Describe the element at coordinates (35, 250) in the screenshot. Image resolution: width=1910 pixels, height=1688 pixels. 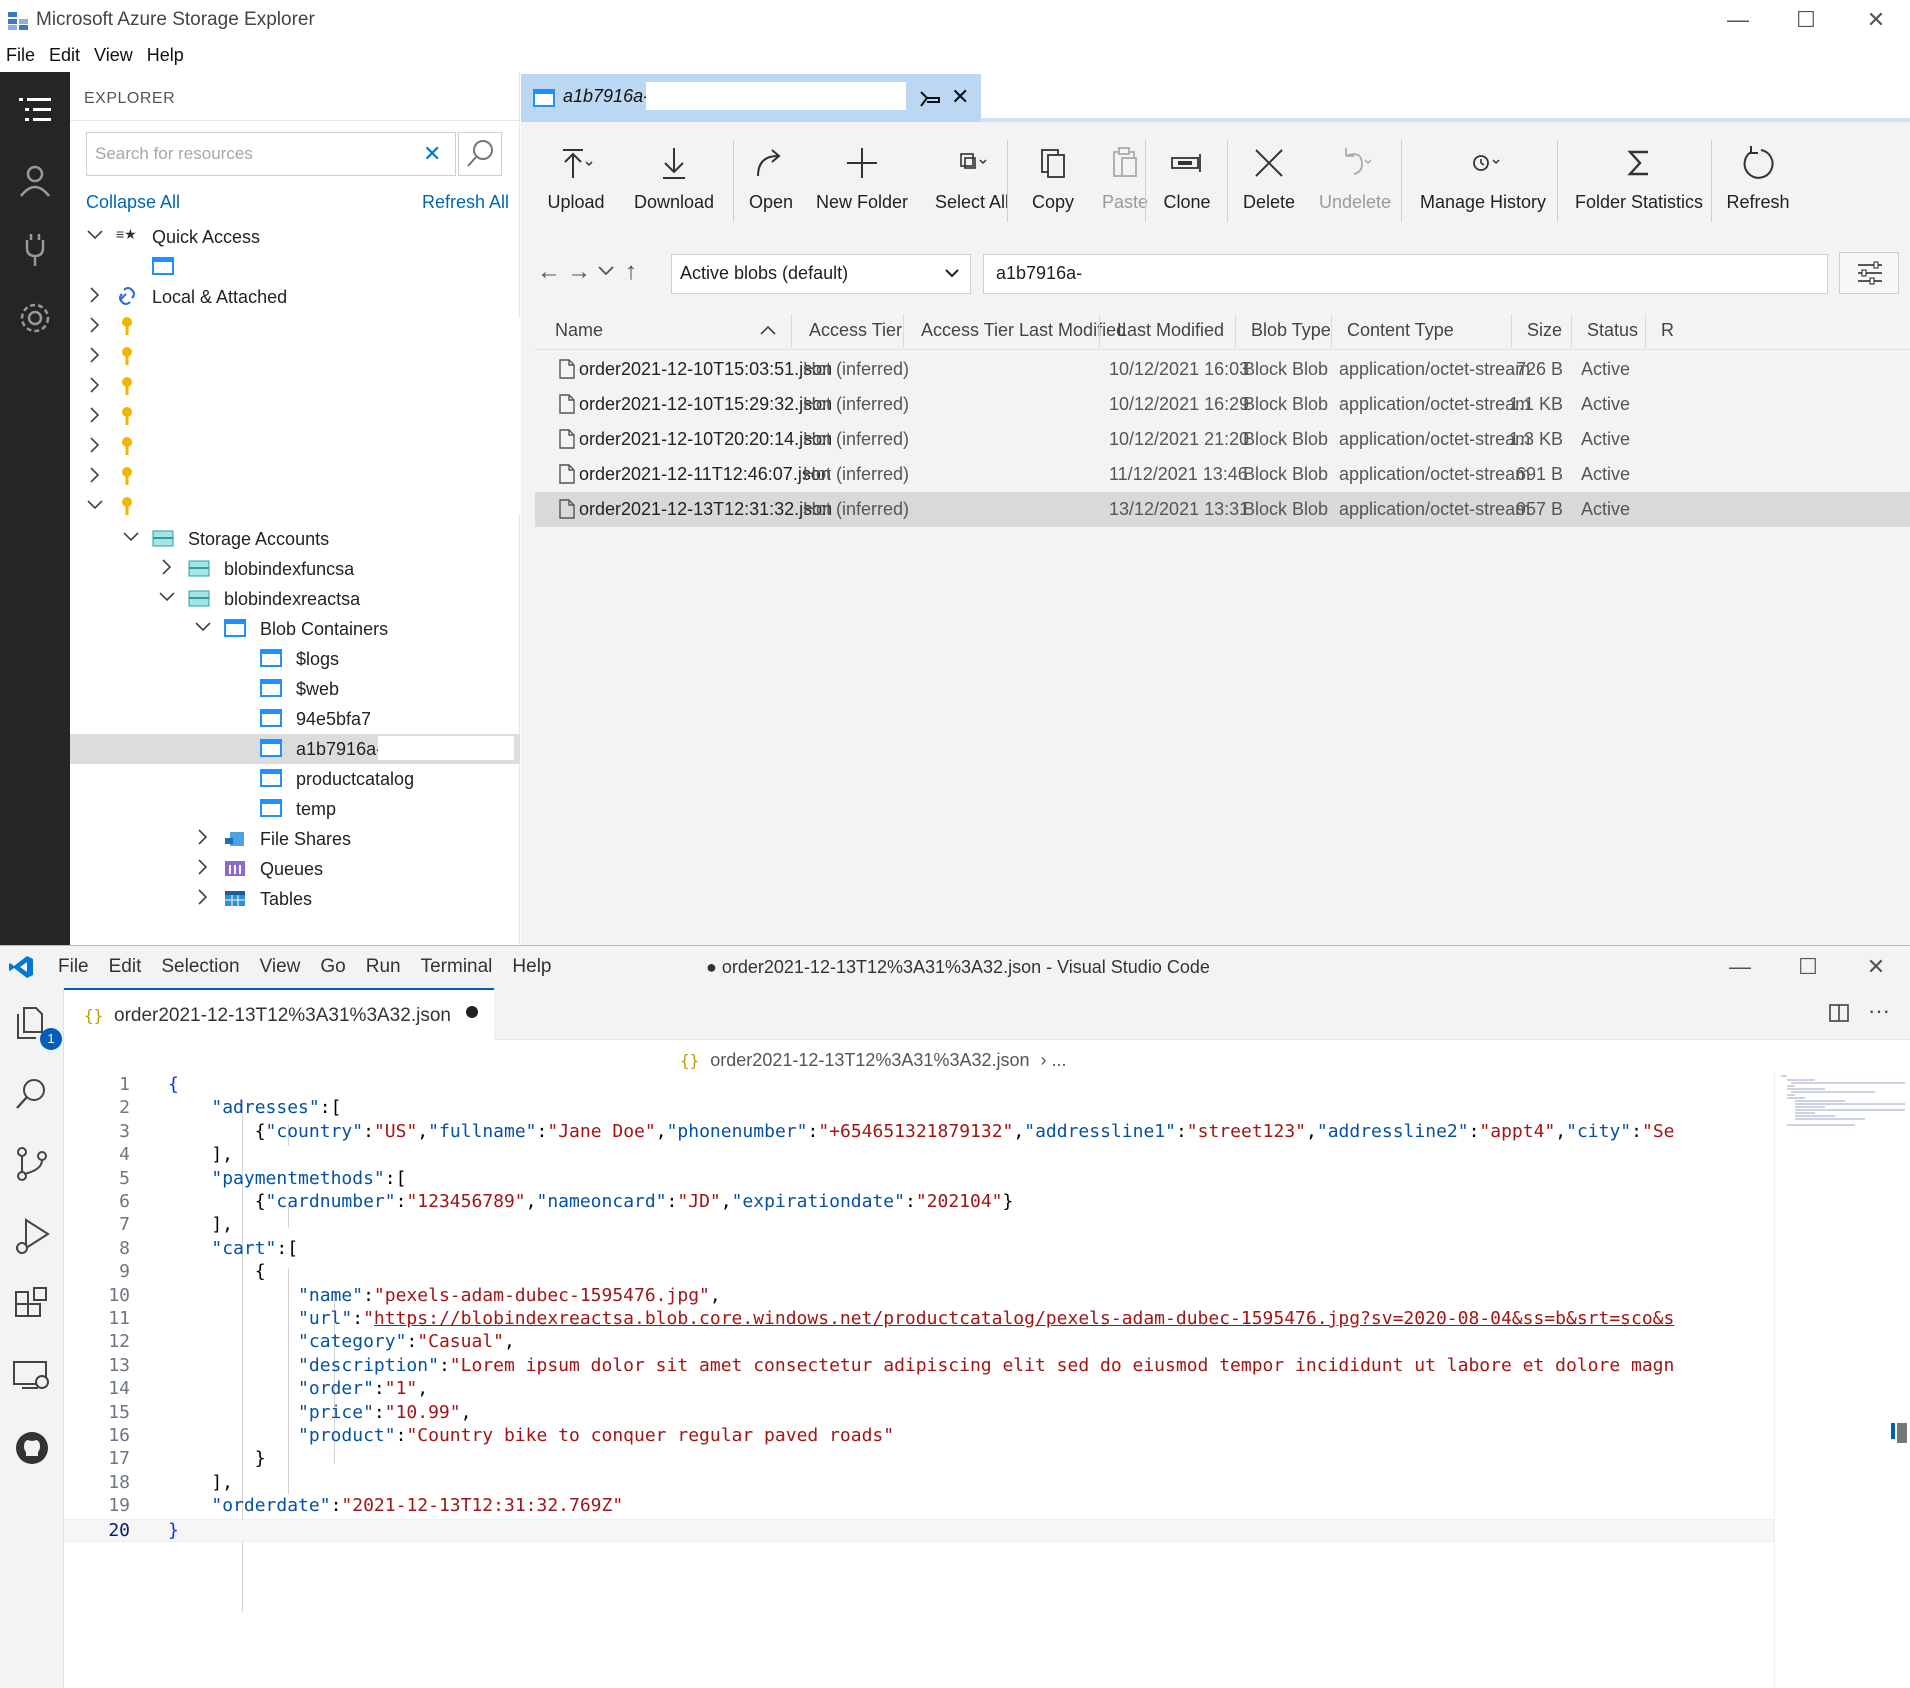
I see `connect-plug-icon` at that location.